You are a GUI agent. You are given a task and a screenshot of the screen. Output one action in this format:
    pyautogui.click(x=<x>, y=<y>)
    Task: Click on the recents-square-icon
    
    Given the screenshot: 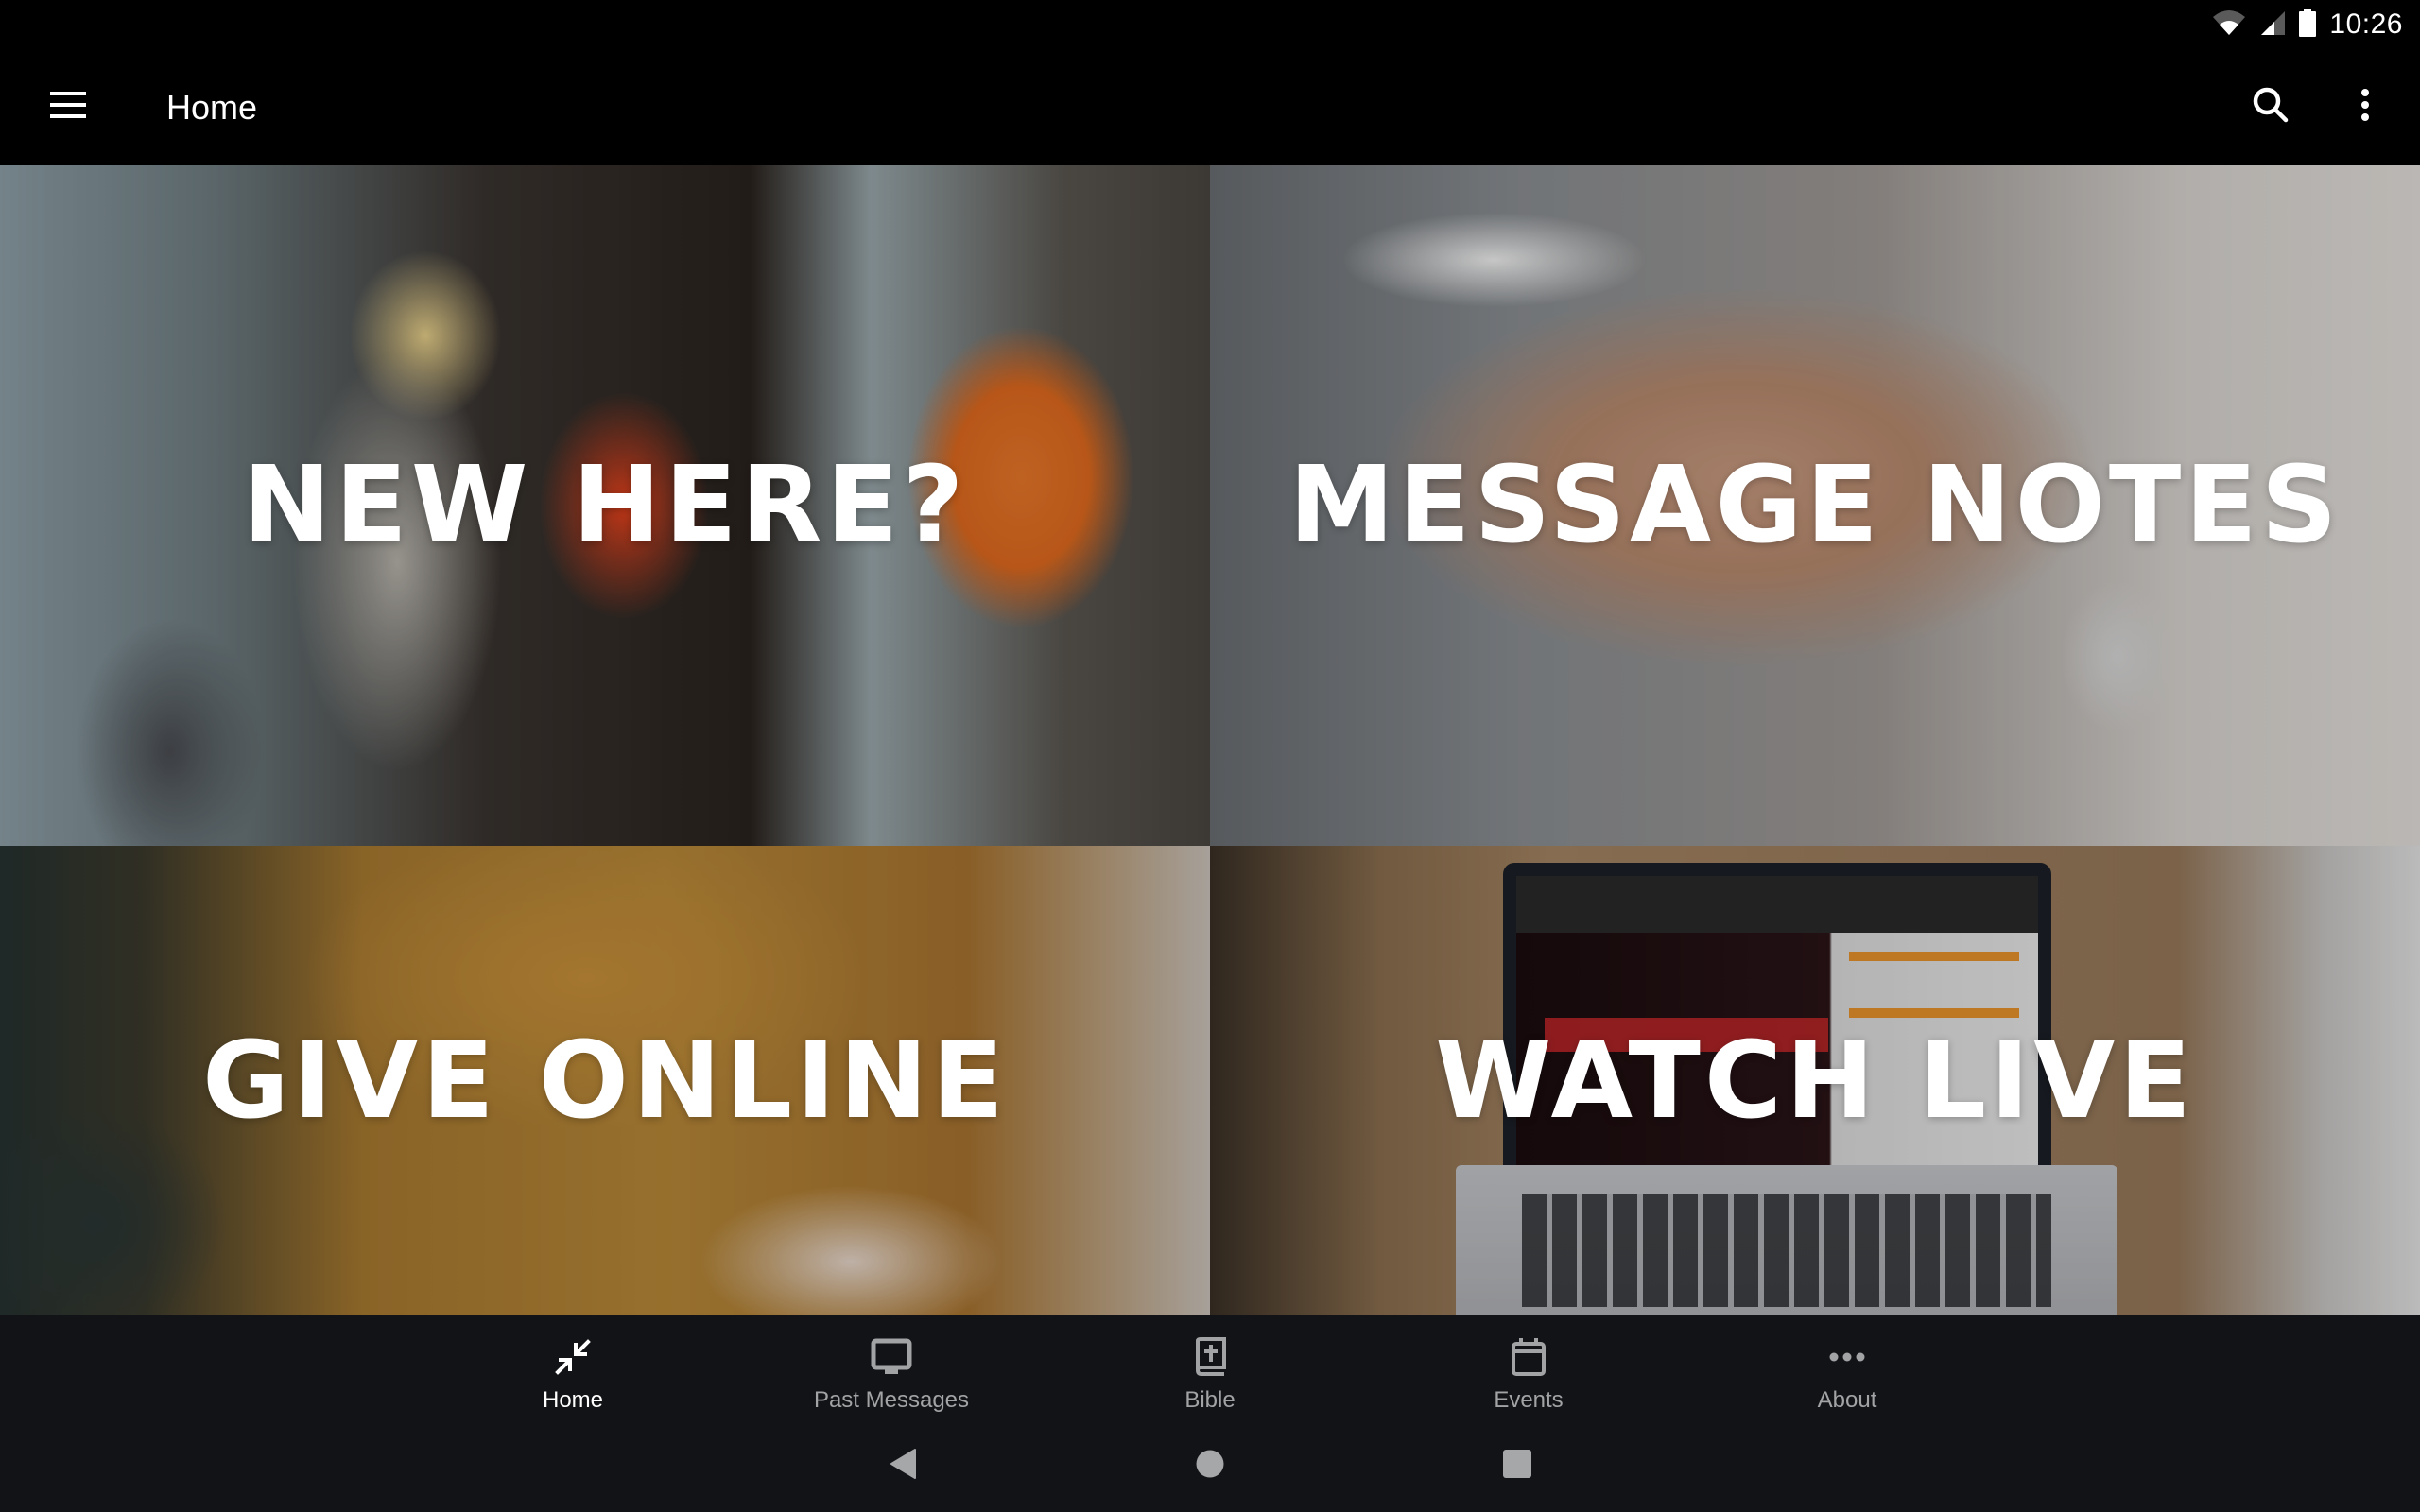 What is the action you would take?
    pyautogui.click(x=1517, y=1466)
    